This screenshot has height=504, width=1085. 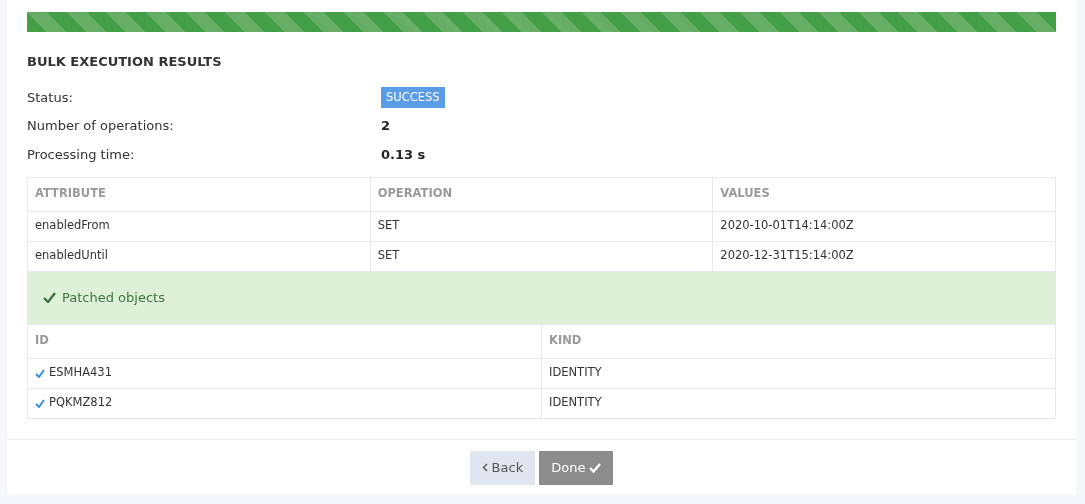 I want to click on field-label: Number of operations:, so click(x=101, y=126).